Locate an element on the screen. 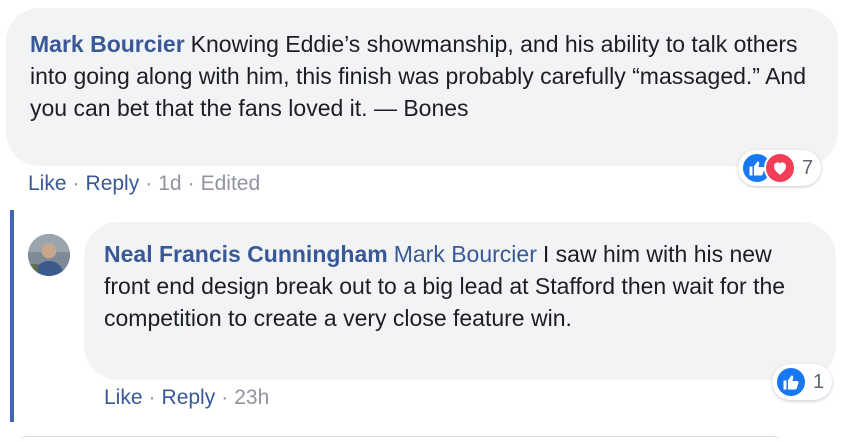 Image resolution: width=864 pixels, height=442 pixels. like-icon is located at coordinates (791, 382).